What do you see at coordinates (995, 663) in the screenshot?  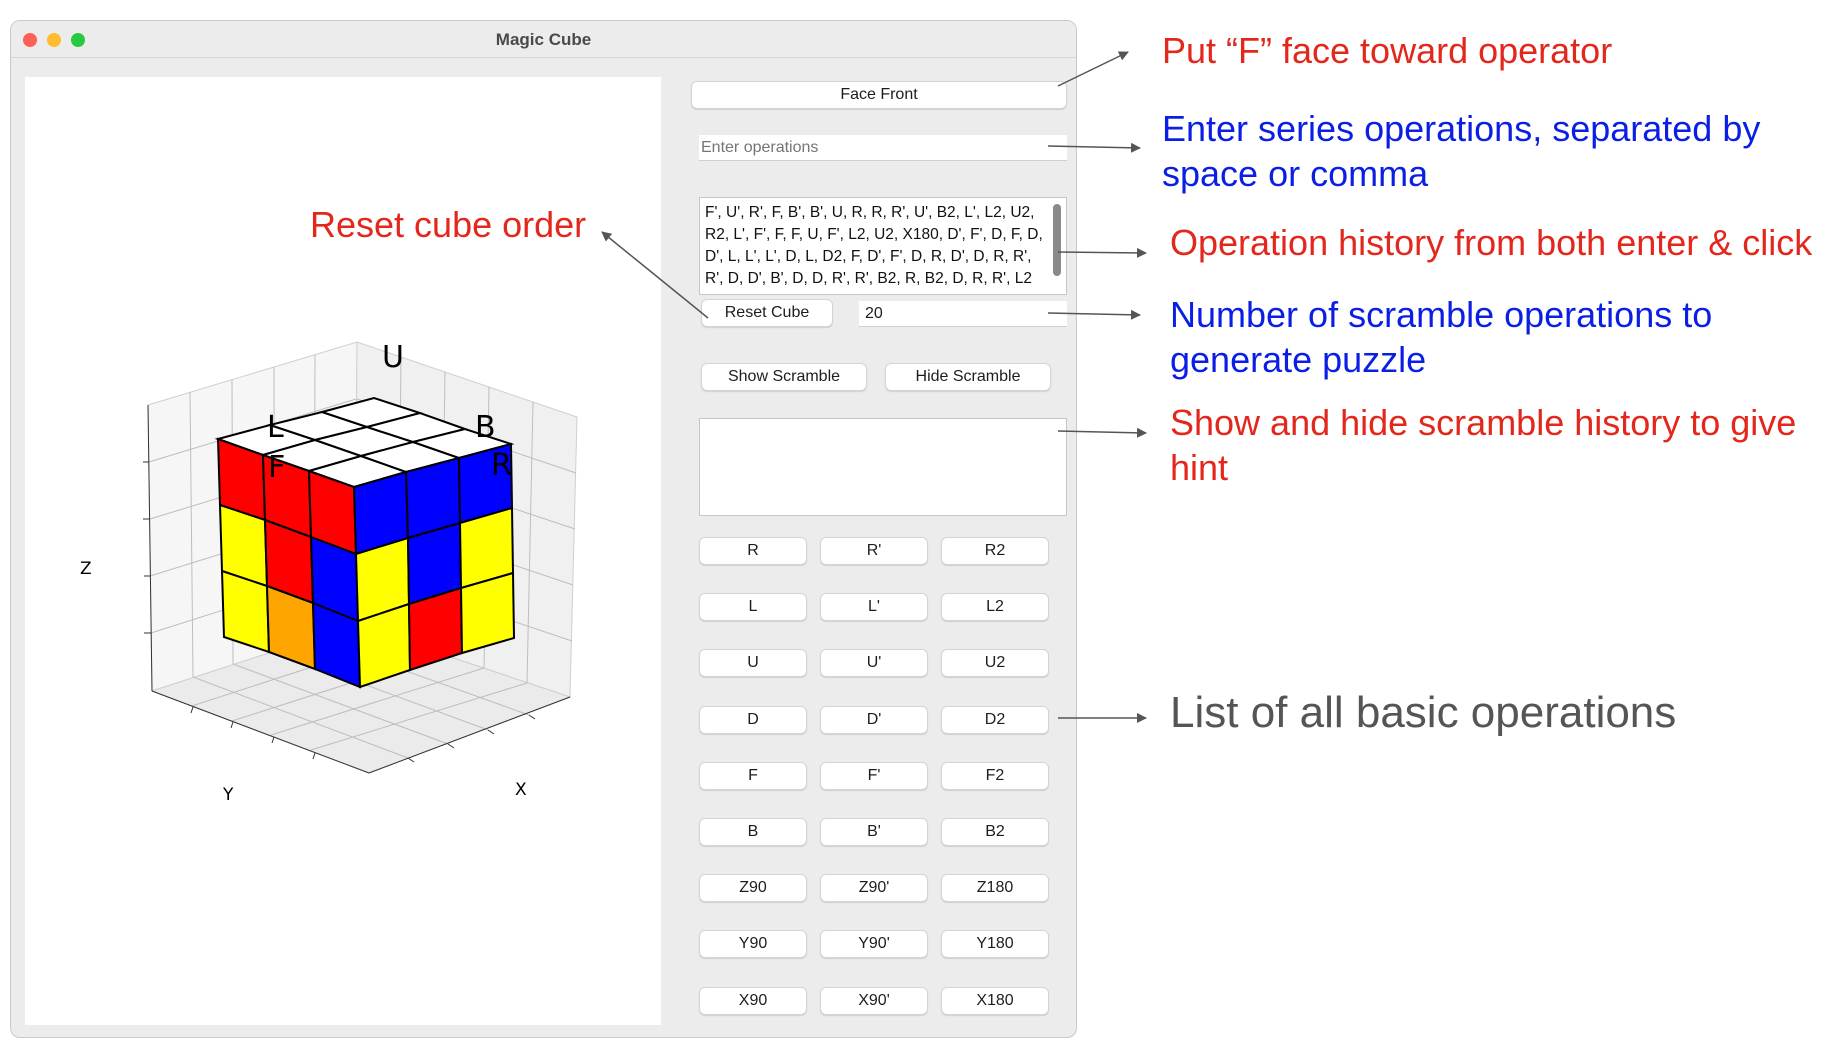 I see `op-button: U2` at bounding box center [995, 663].